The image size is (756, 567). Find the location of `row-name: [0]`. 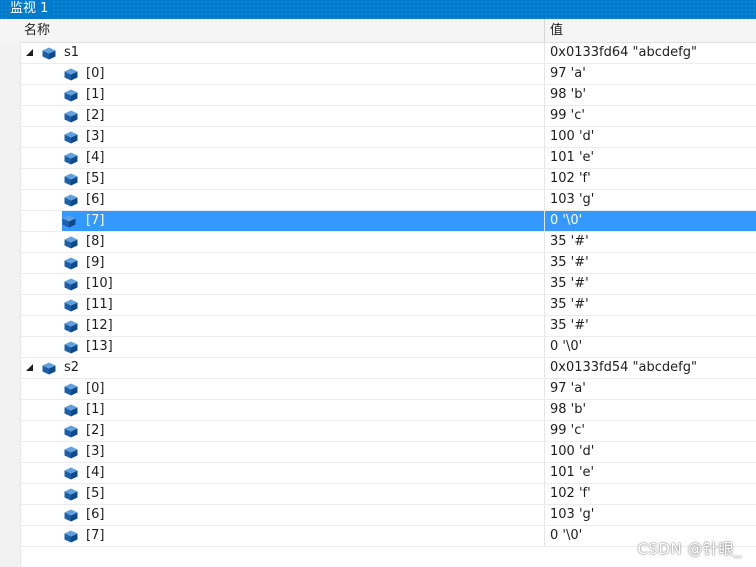

row-name: [0] is located at coordinates (95, 388).